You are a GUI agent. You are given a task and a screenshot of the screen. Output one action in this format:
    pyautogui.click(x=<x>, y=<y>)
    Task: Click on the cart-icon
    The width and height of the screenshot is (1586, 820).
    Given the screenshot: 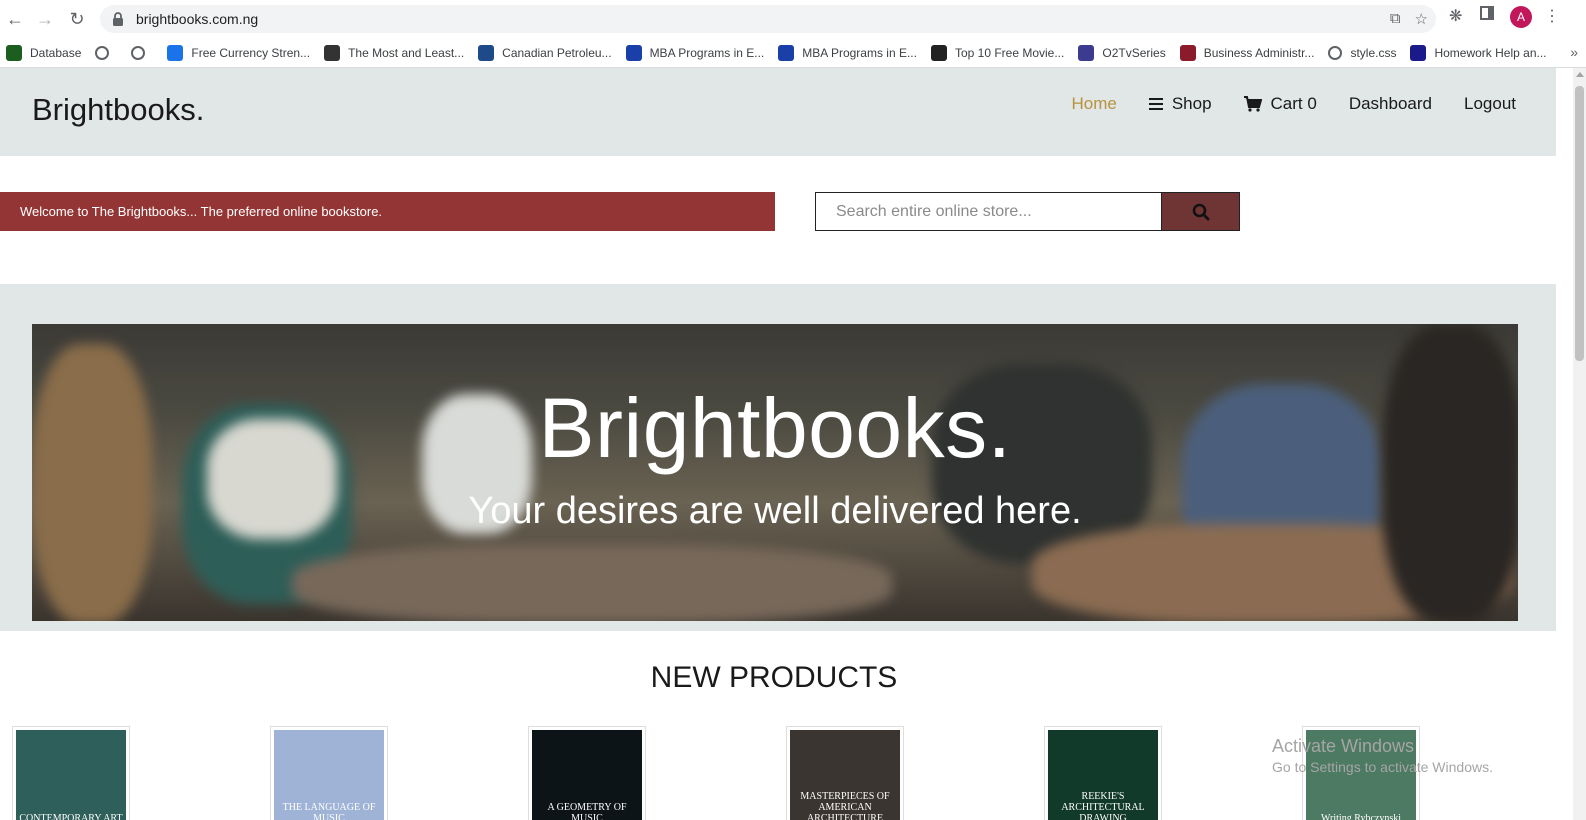 What is the action you would take?
    pyautogui.click(x=1252, y=104)
    